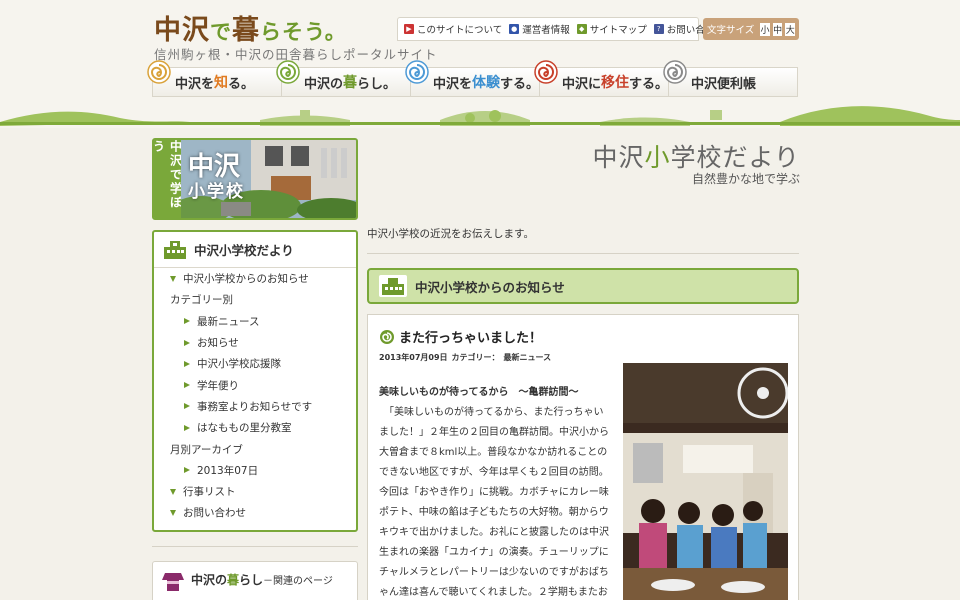  I want to click on font-size-large-button: 大, so click(790, 29).